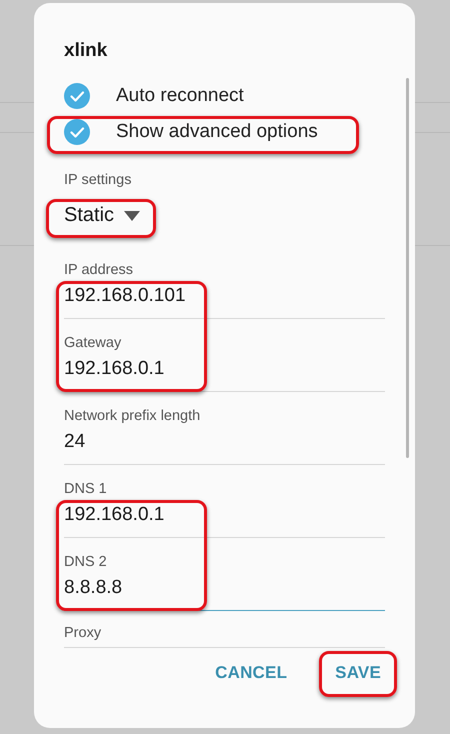  What do you see at coordinates (132, 215) in the screenshot?
I see `caret-icon` at bounding box center [132, 215].